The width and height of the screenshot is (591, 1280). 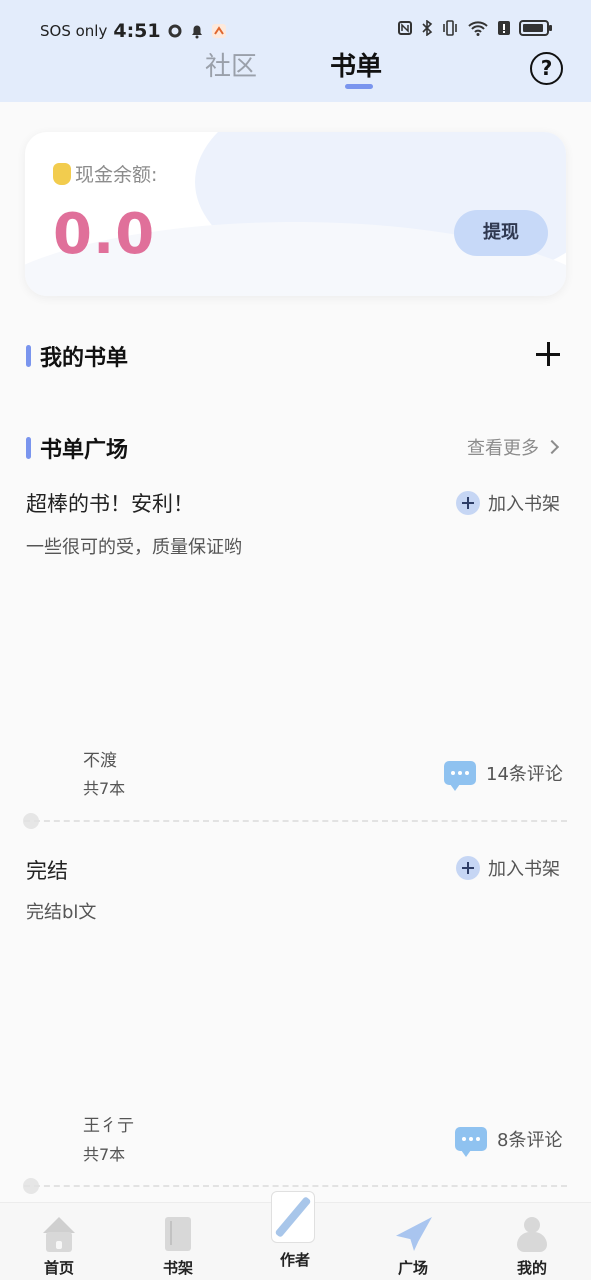 What do you see at coordinates (110, 503) in the screenshot?
I see `booklist-title: 超棒的书！安利！` at bounding box center [110, 503].